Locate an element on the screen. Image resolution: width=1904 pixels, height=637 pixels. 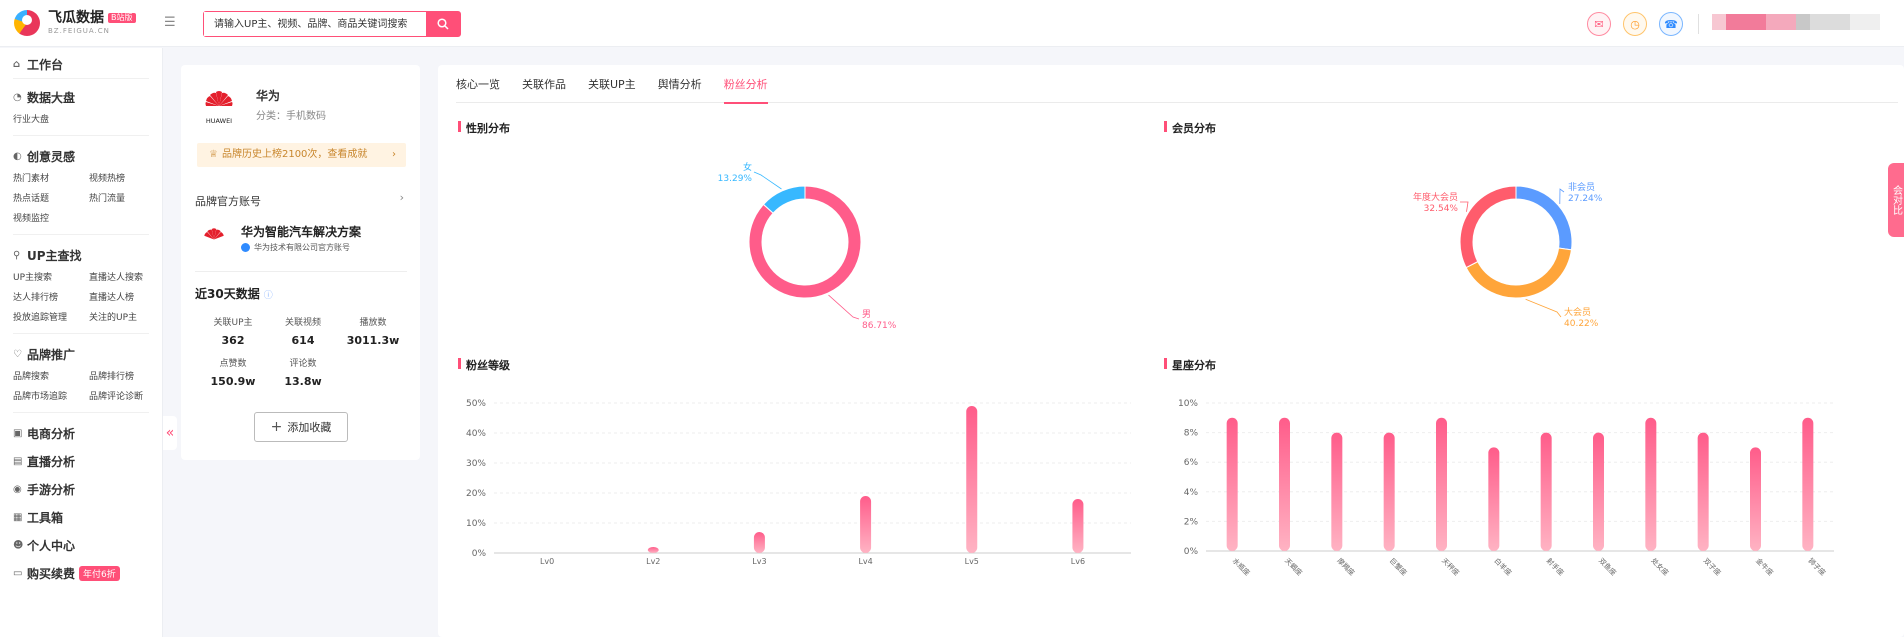
clock-icon: ◷ is located at coordinates (1635, 24).